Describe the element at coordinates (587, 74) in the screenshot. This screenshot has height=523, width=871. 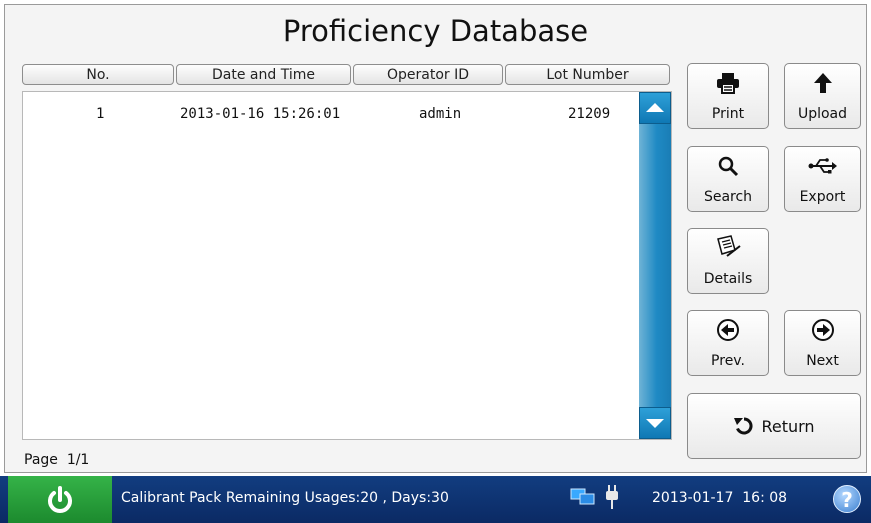
I see `column-header-lot-number: Lot Number` at that location.